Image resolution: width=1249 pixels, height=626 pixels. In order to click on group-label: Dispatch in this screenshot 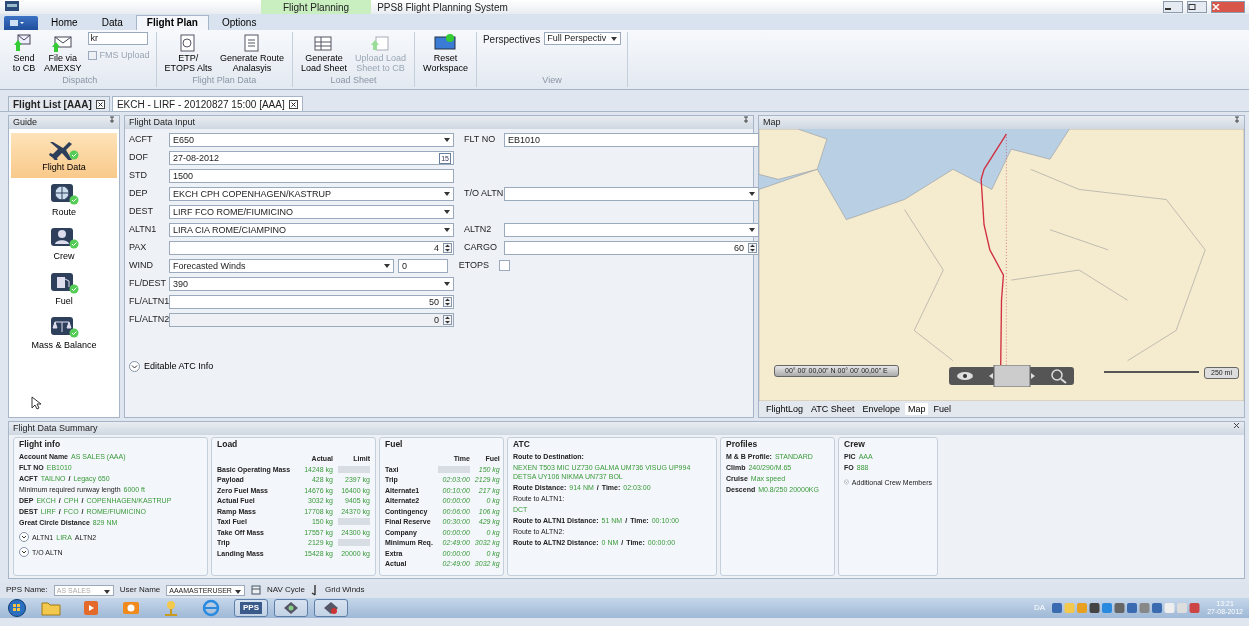, I will do `click(80, 80)`.